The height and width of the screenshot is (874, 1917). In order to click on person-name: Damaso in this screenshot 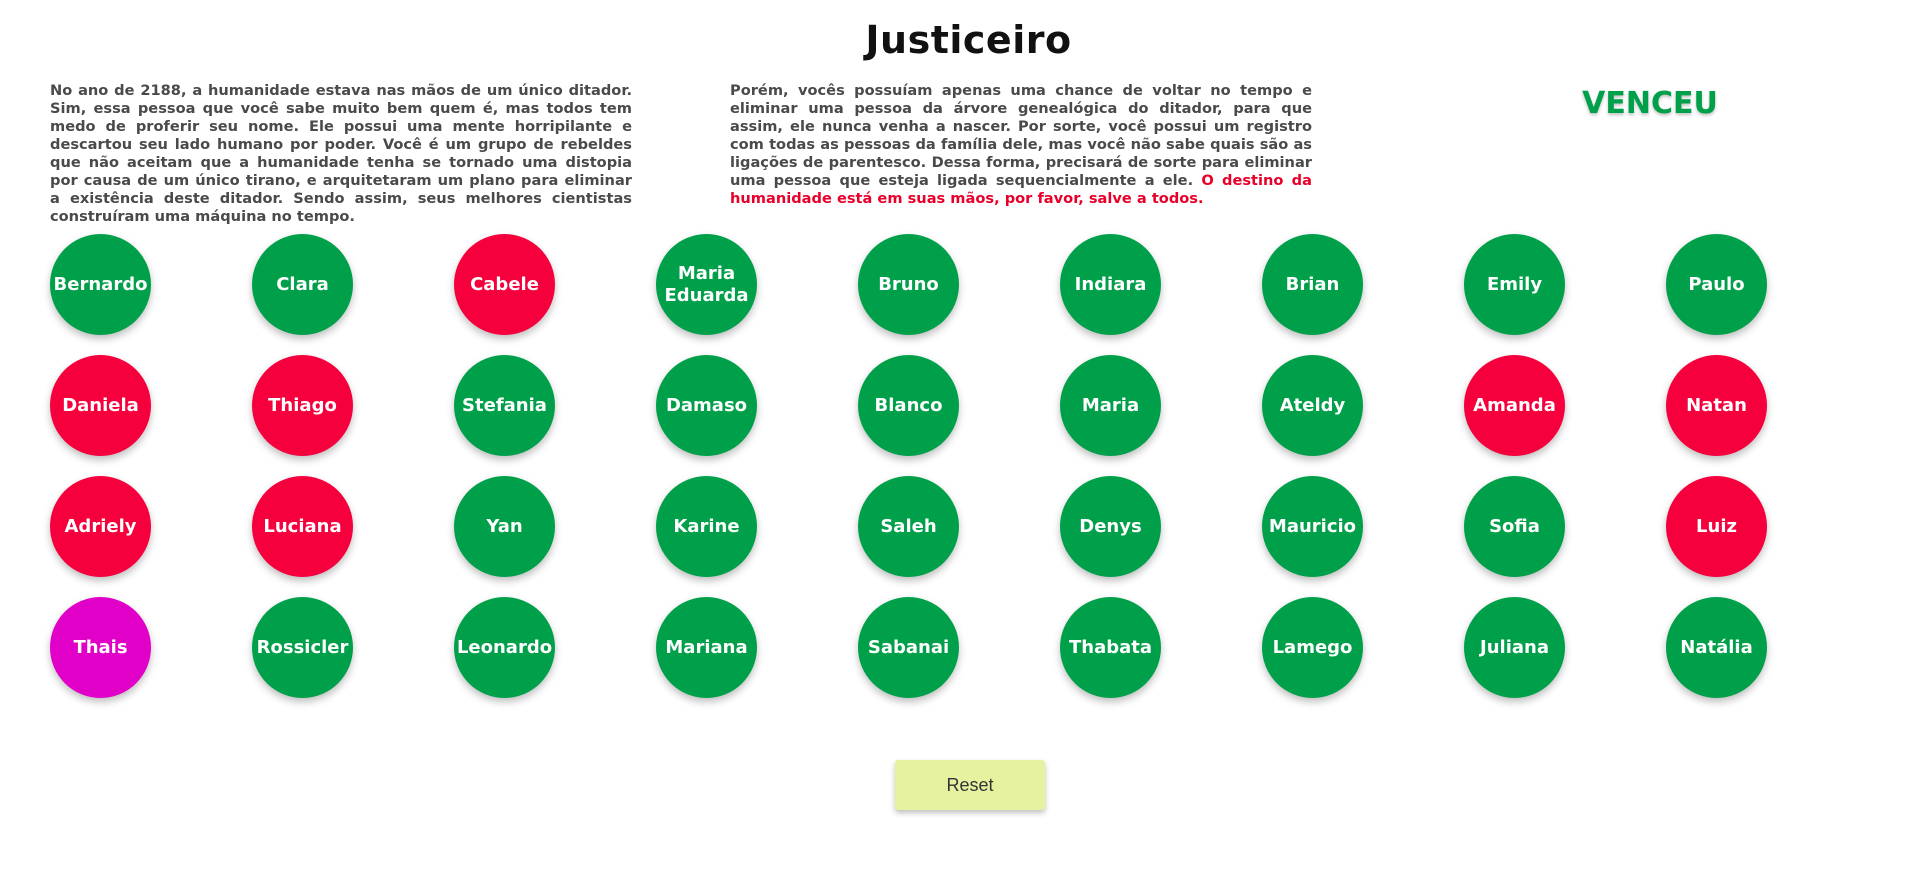, I will do `click(706, 405)`.